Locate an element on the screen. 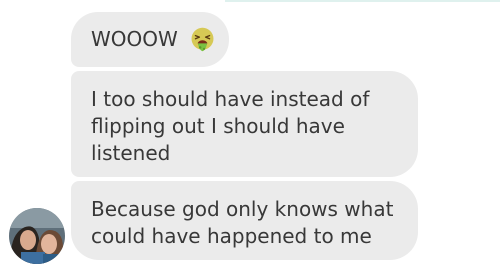 The height and width of the screenshot is (277, 500). profile-photo is located at coordinates (37, 236).